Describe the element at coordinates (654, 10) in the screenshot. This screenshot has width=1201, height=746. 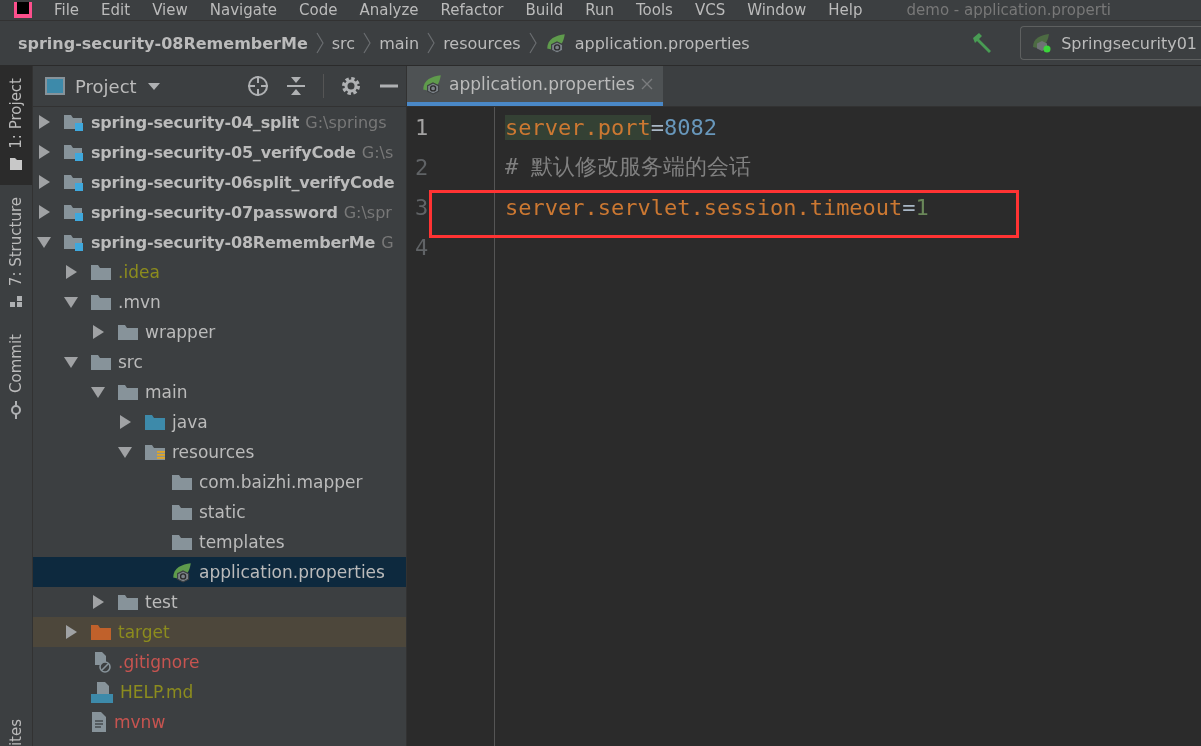
I see `menu-item: Tools` at that location.